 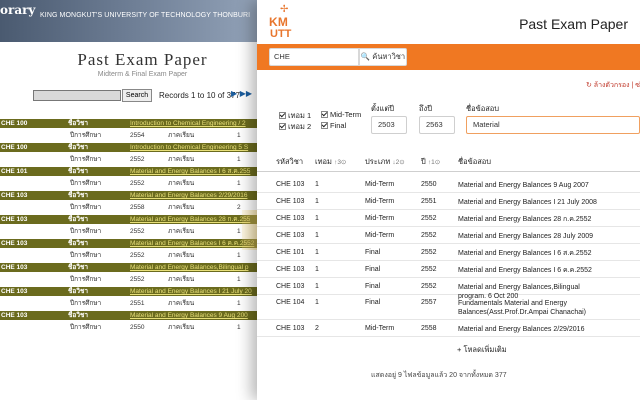 What do you see at coordinates (398, 162) in the screenshot?
I see `sort-indicator-icon: ↓2⊙` at bounding box center [398, 162].